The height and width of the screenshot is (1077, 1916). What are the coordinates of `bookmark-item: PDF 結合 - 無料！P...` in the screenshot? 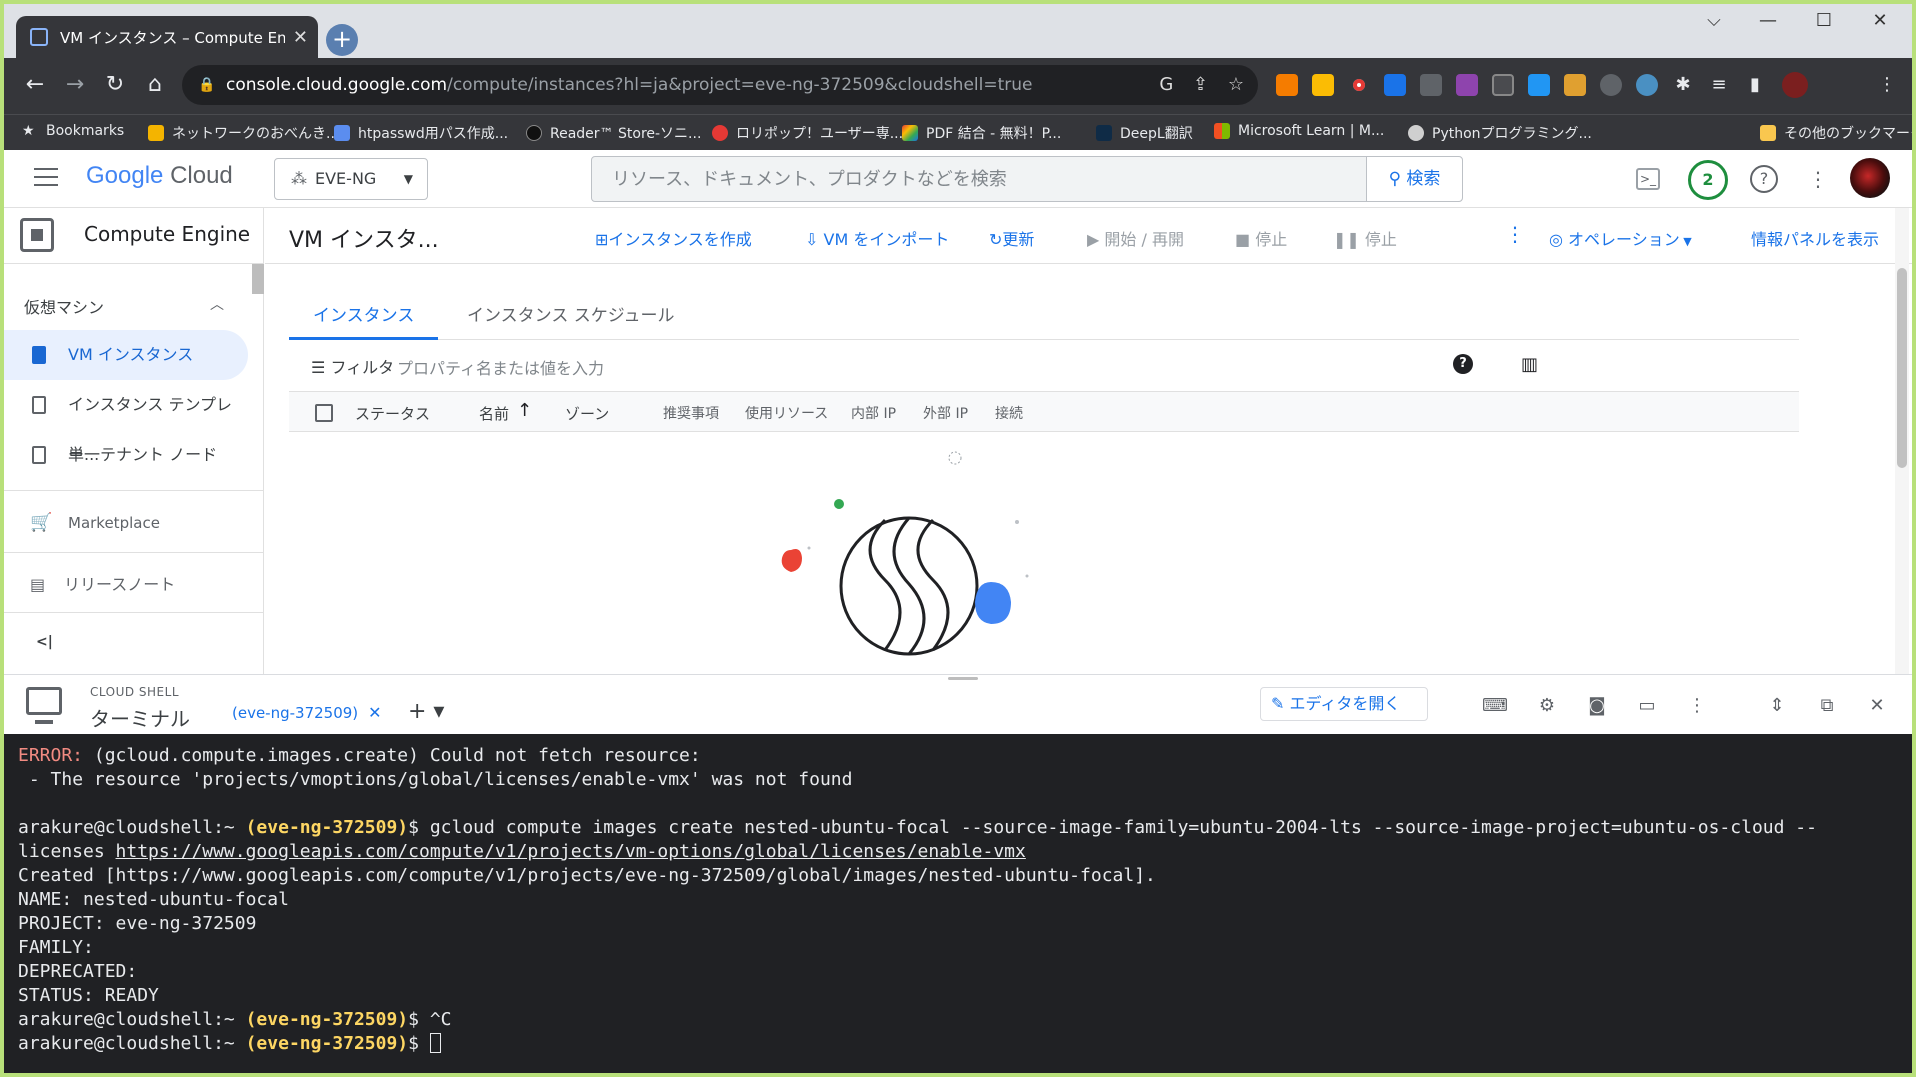 It's located at (981, 133).